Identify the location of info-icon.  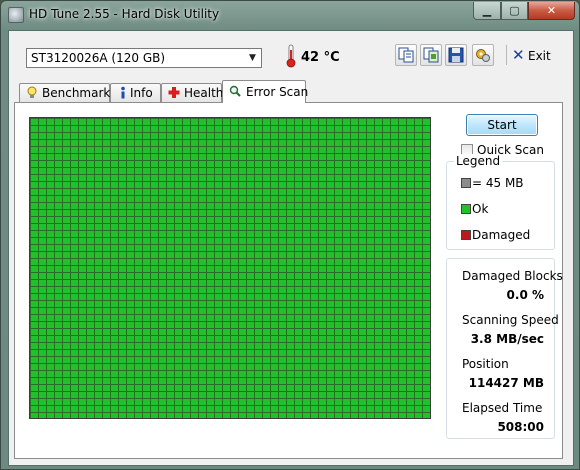
(123, 92).